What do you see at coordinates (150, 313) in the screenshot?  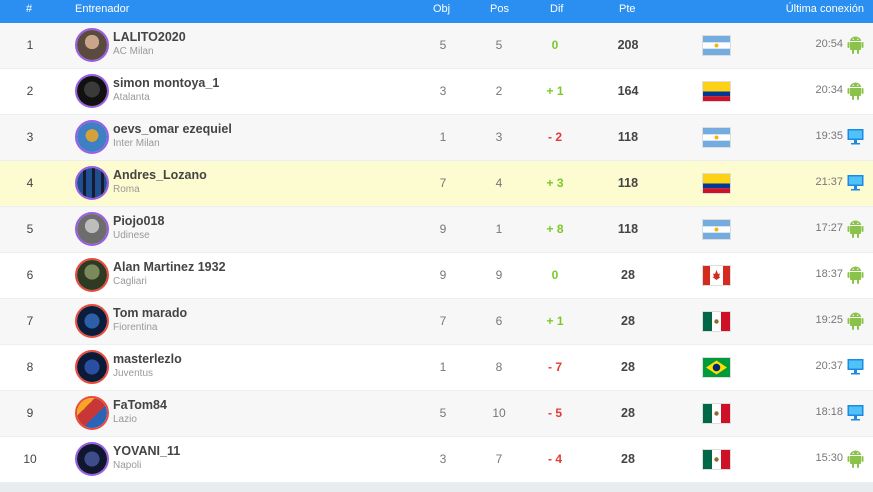 I see `coach-name: Tom marado` at bounding box center [150, 313].